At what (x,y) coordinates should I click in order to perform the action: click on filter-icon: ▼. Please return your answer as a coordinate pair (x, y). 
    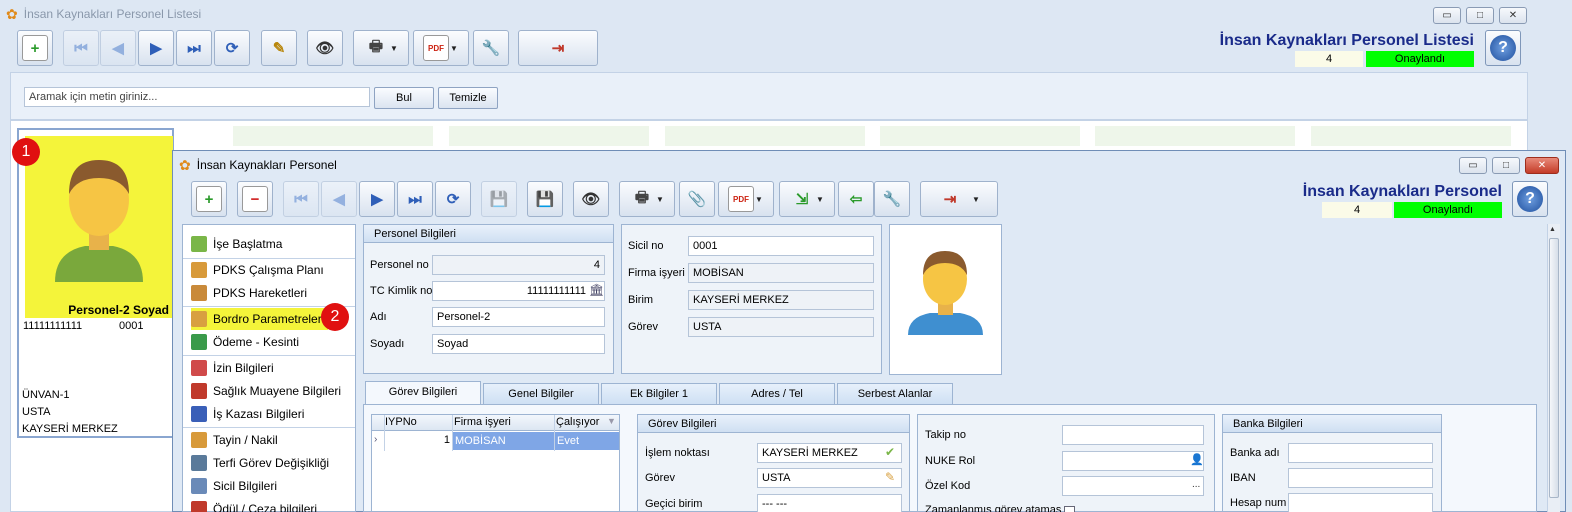
    Looking at the image, I should click on (611, 421).